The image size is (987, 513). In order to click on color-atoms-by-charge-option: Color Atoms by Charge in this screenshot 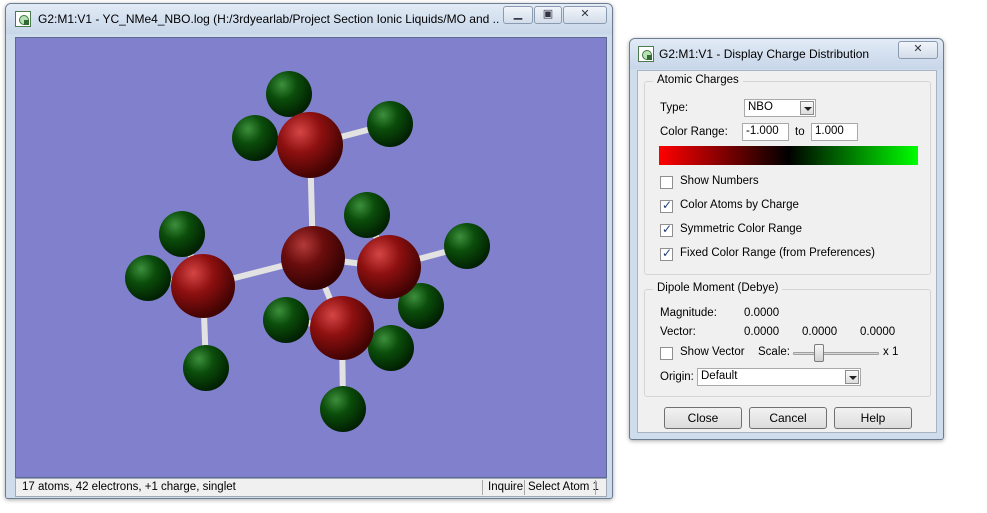, I will do `click(790, 206)`.